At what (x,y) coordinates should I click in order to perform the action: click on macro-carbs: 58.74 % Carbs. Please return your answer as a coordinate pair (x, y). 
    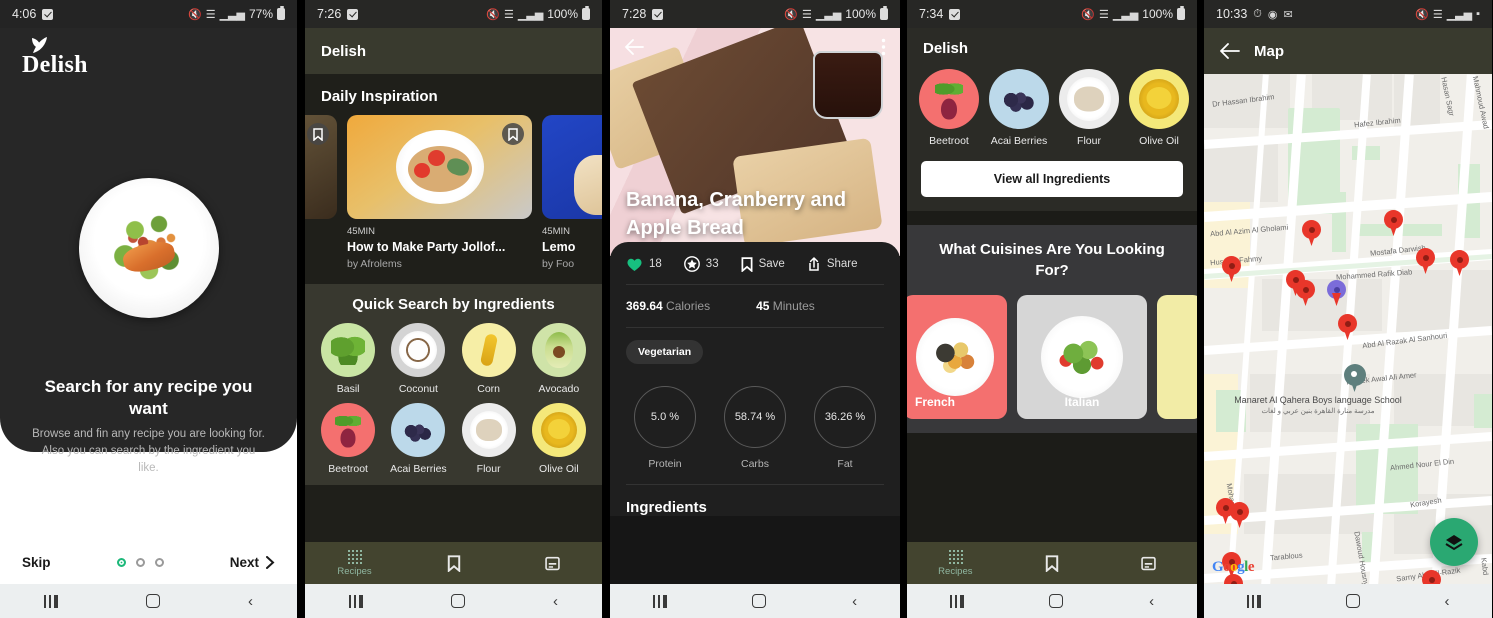
    Looking at the image, I should click on (755, 428).